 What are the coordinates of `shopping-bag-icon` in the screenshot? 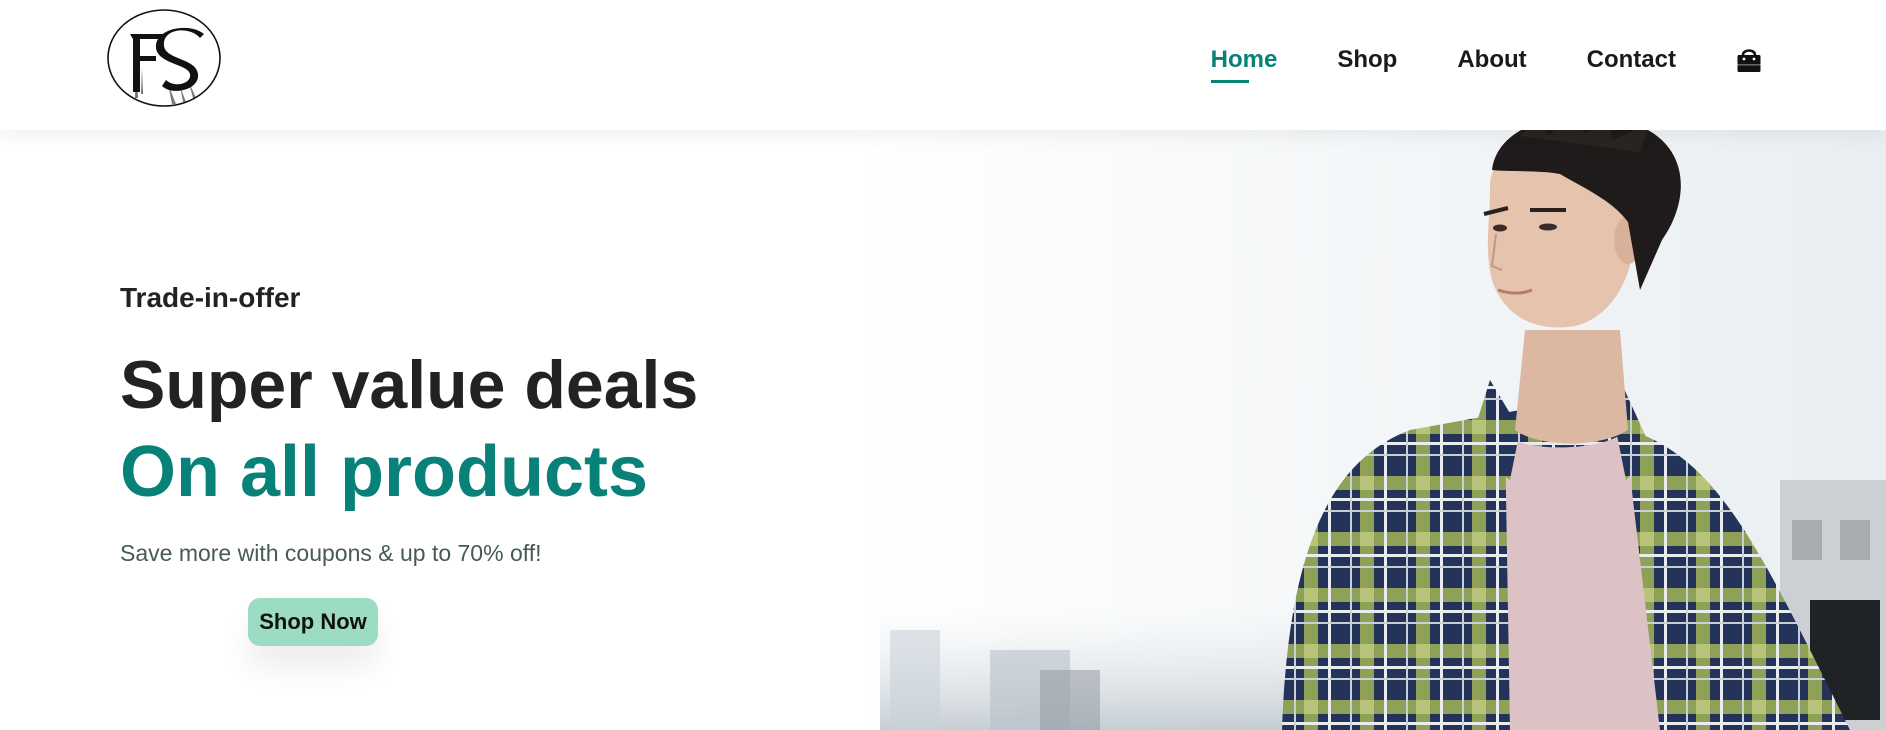 It's located at (1749, 60).